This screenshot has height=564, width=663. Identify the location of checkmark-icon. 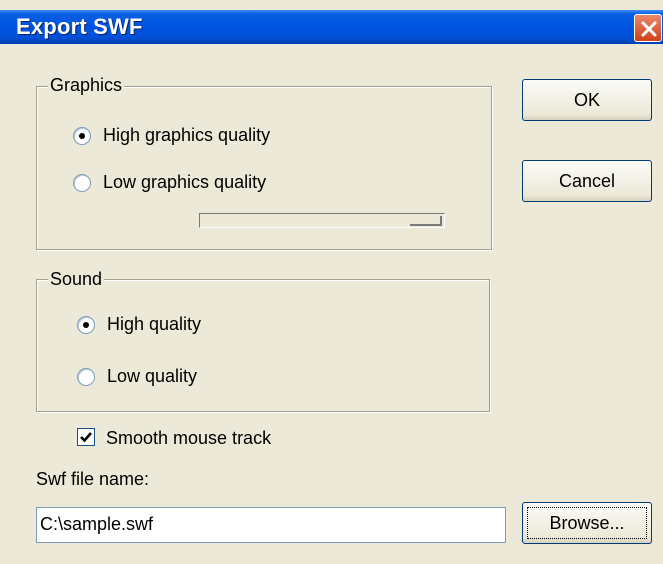
(86, 437).